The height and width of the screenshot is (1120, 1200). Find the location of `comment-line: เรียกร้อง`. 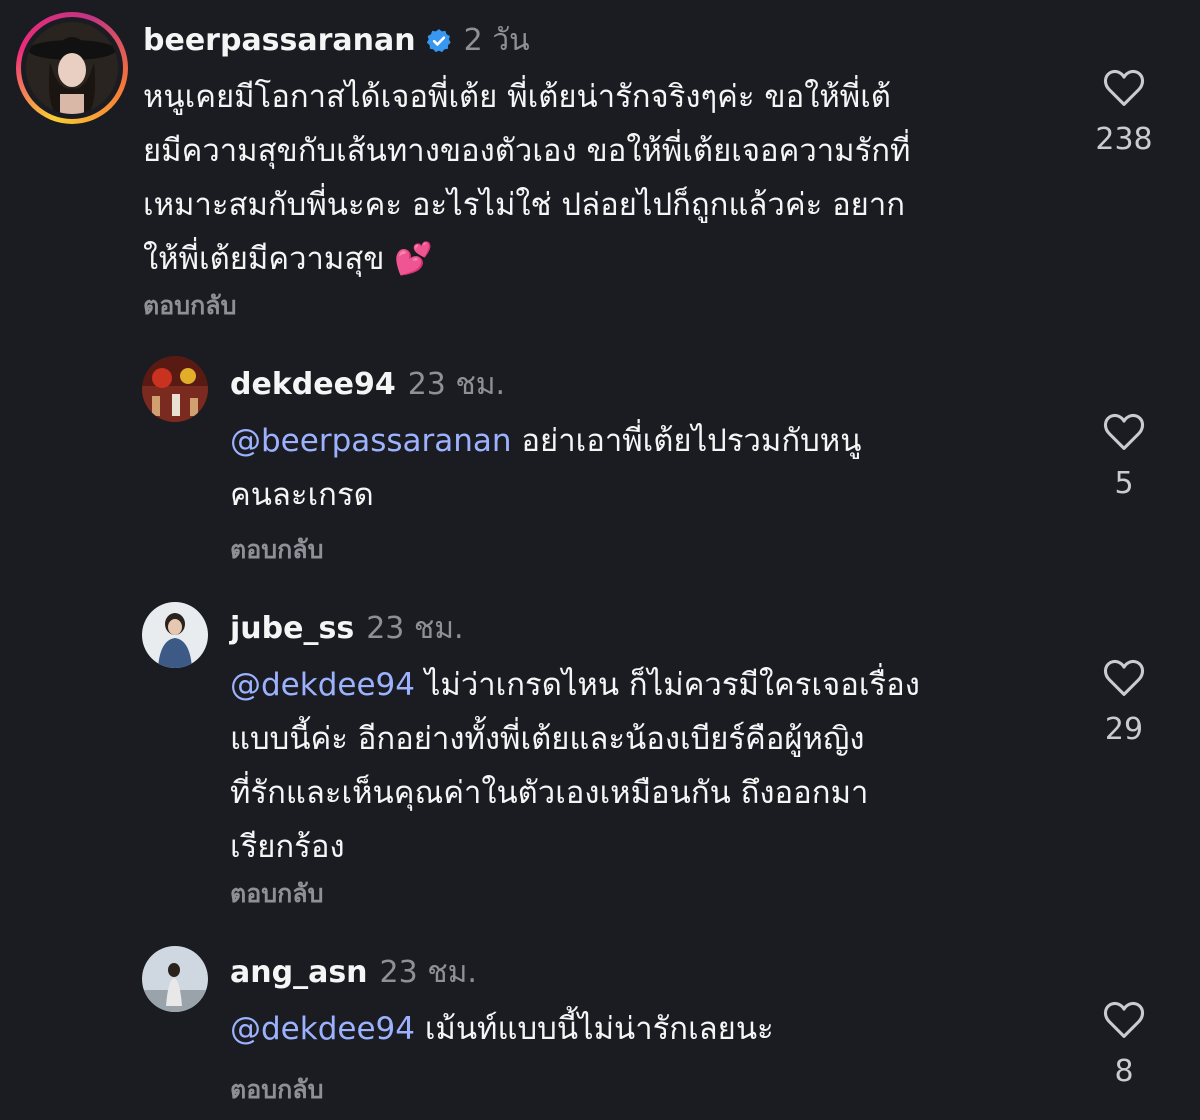

comment-line: เรียกร้อง is located at coordinates (287, 847).